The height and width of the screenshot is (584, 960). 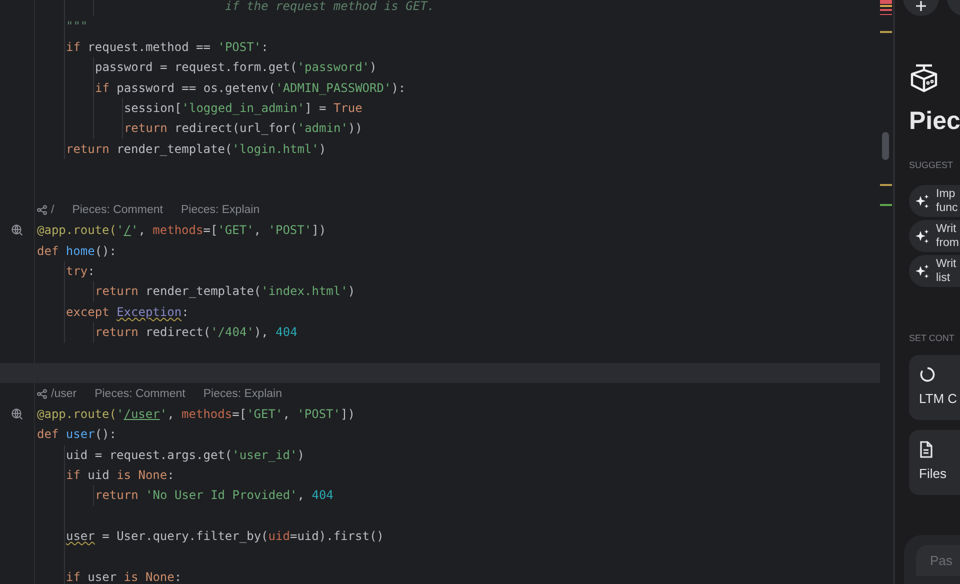 I want to click on message-input: Pas, so click(x=938, y=560).